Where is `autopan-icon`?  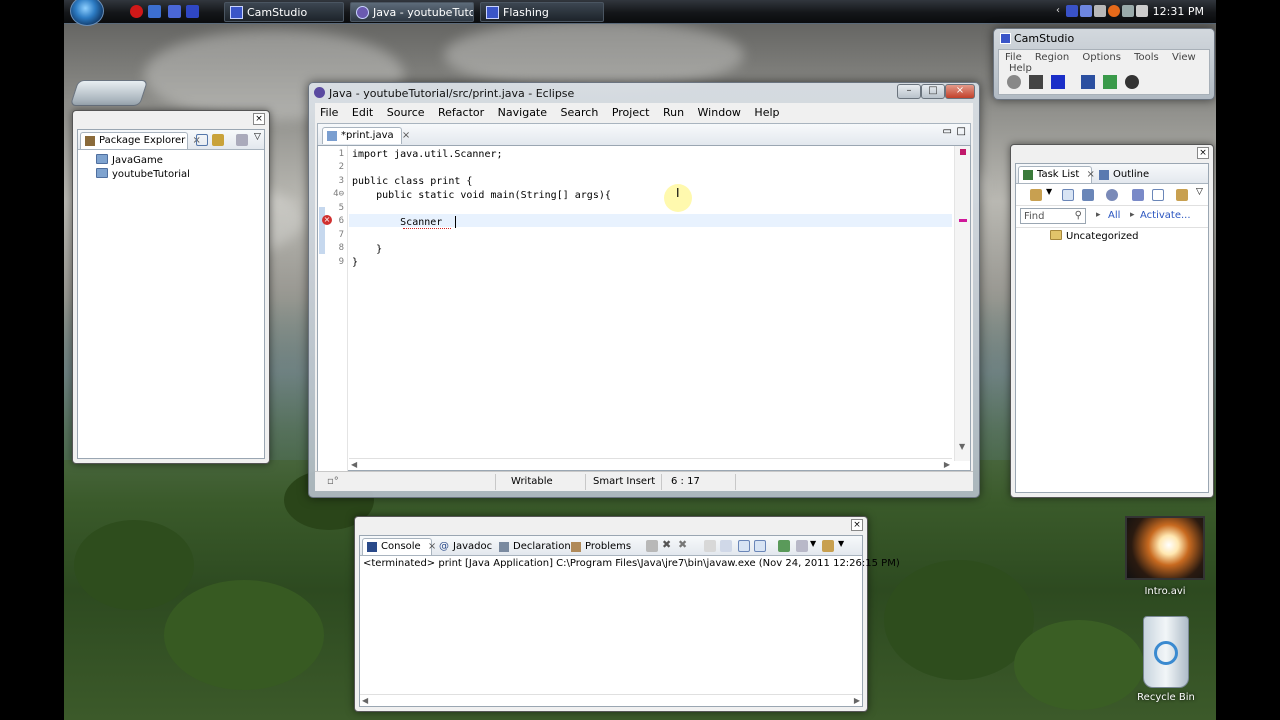
autopan-icon is located at coordinates (1132, 82).